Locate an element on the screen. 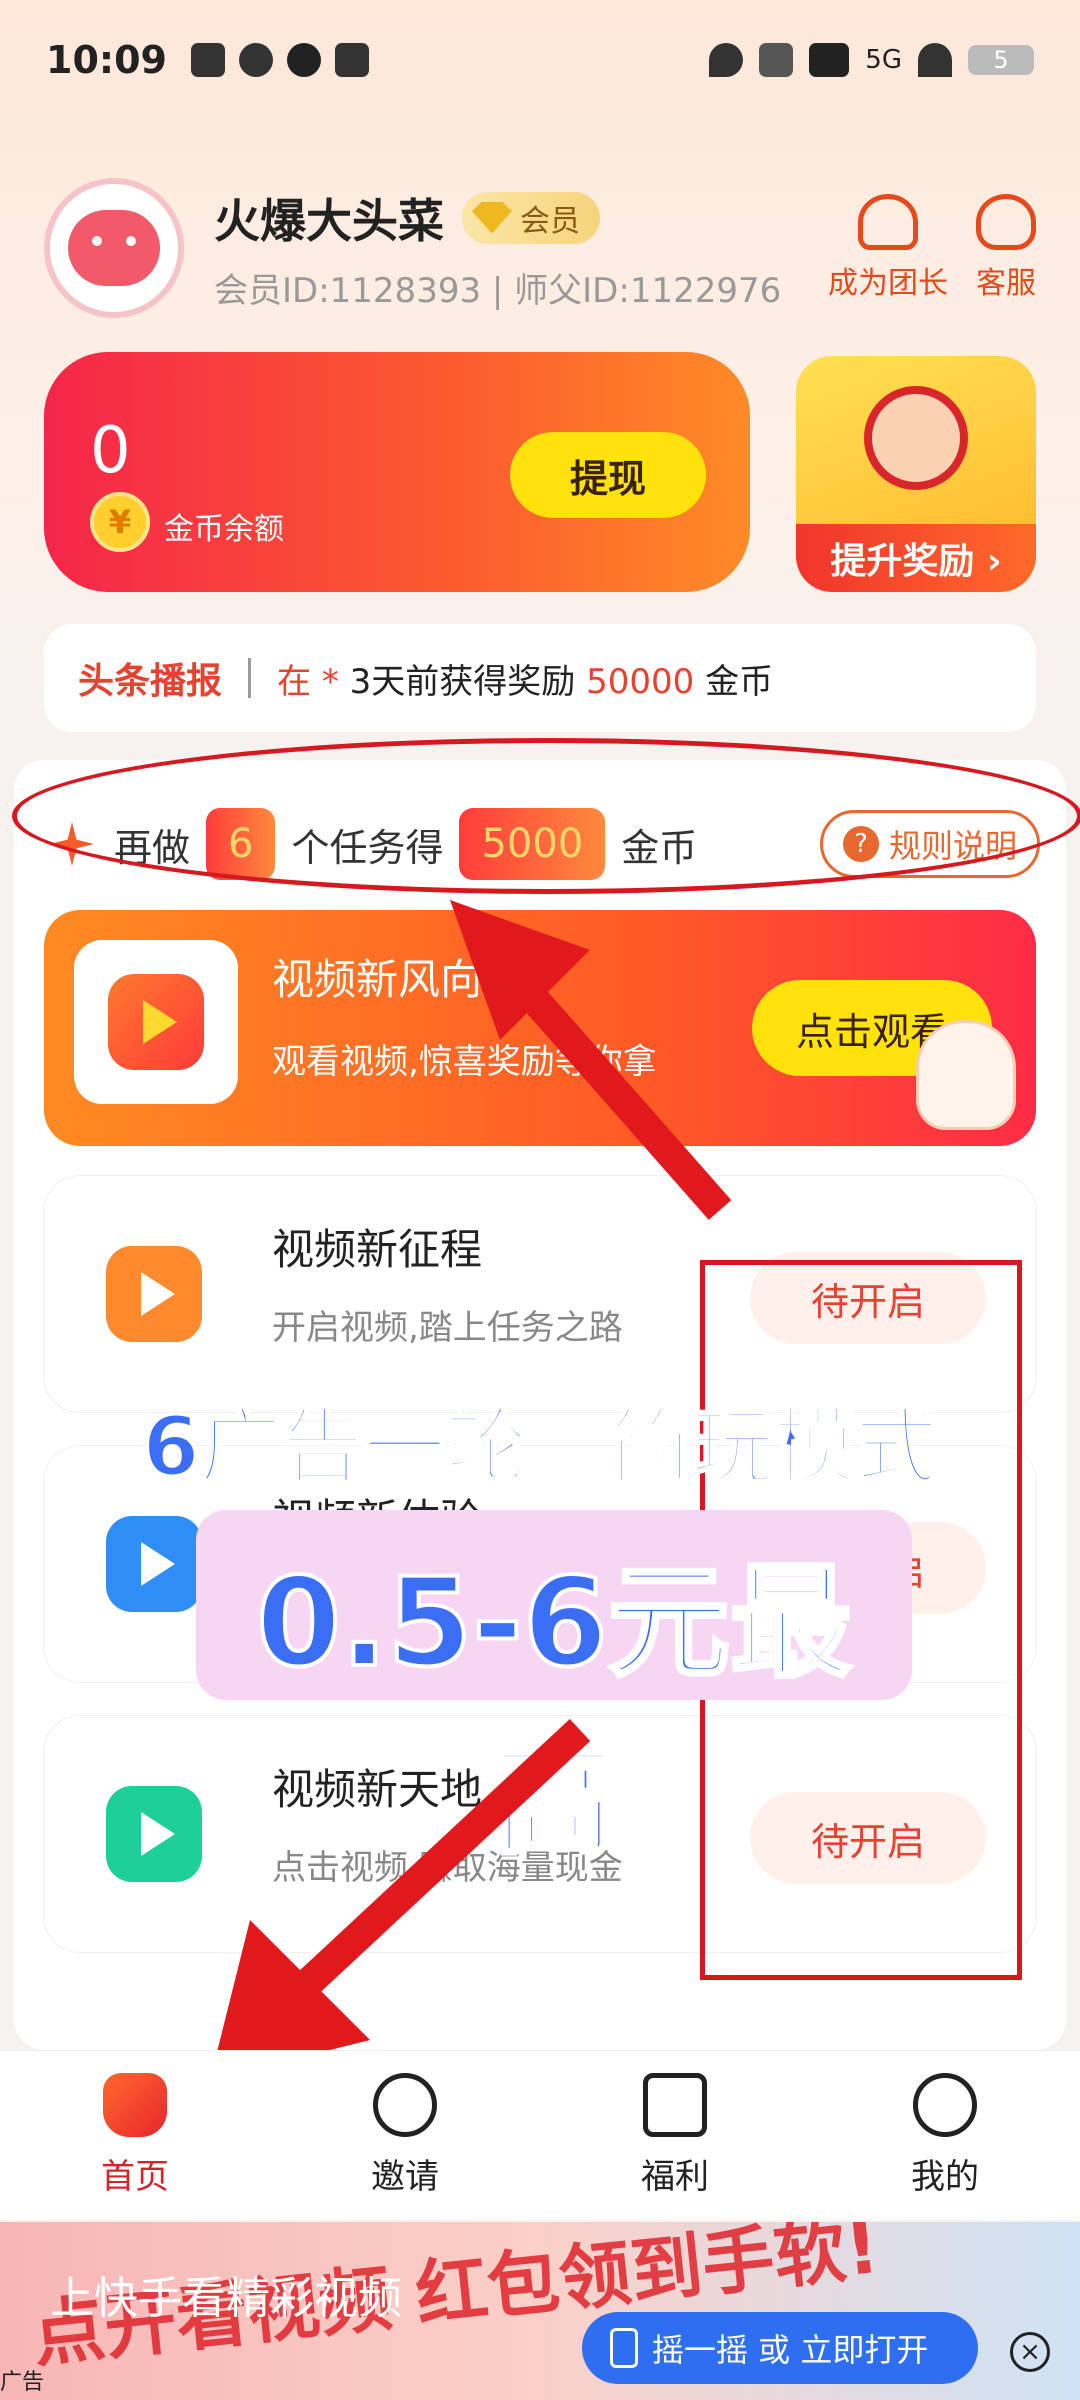  nav-invite-label: 邀请 is located at coordinates (405, 2177).